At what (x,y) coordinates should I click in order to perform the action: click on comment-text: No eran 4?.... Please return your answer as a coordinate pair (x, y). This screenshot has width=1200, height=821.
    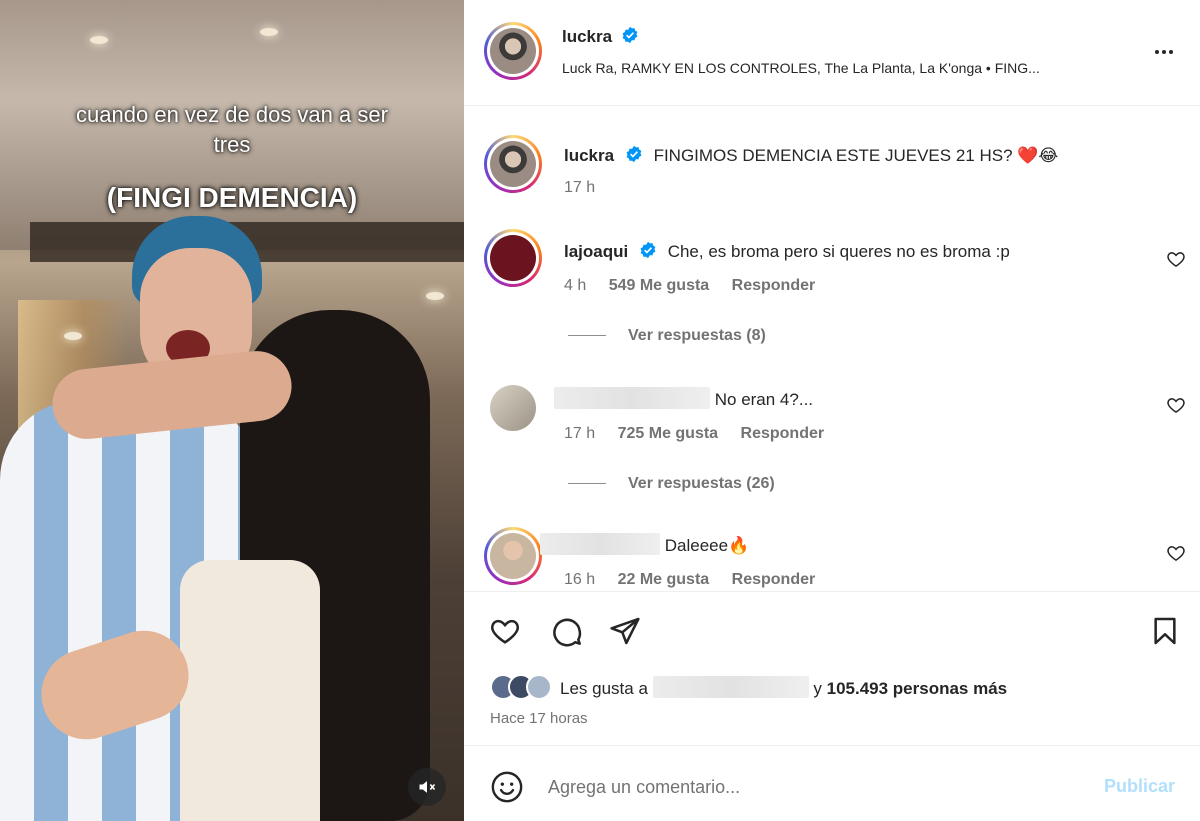
    Looking at the image, I should click on (764, 399).